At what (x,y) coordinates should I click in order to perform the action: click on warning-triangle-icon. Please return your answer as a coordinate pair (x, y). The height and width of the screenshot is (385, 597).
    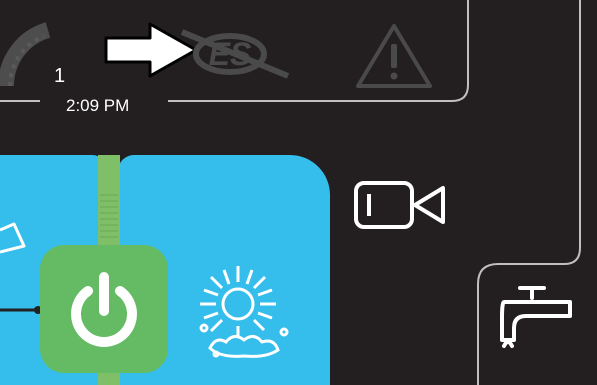
    Looking at the image, I should click on (394, 55).